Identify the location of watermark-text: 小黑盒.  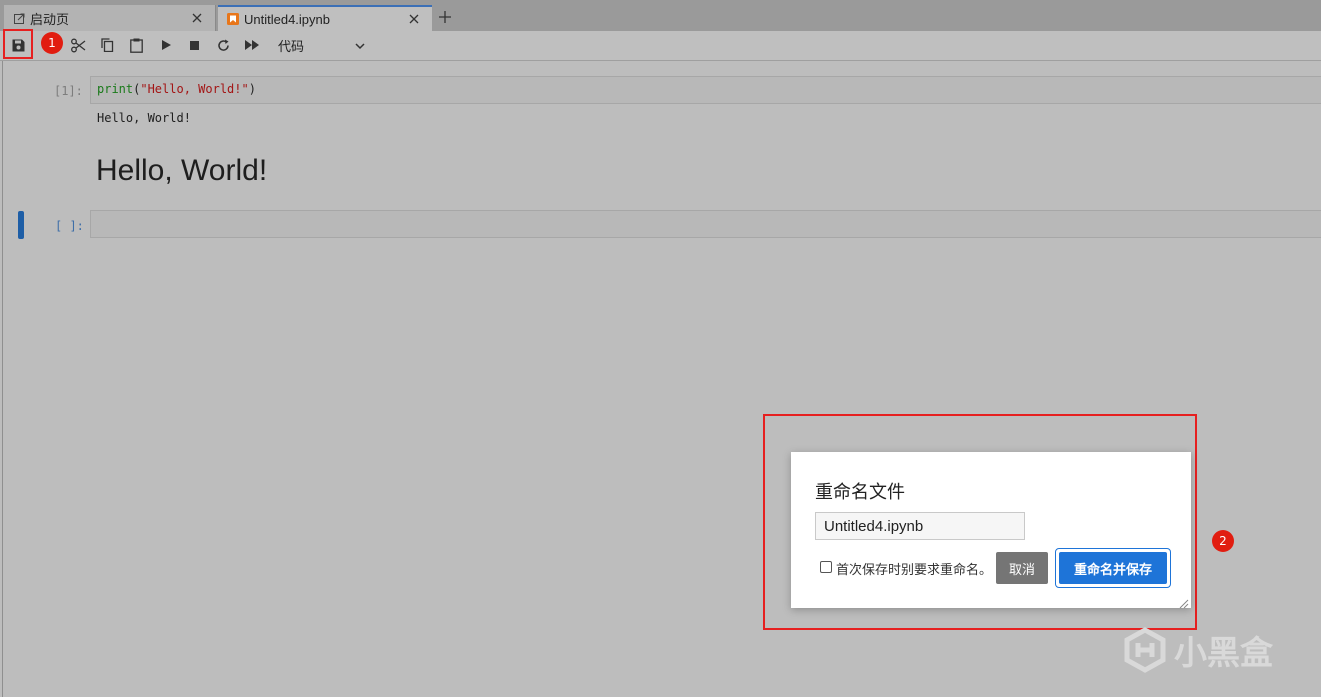
(1223, 652).